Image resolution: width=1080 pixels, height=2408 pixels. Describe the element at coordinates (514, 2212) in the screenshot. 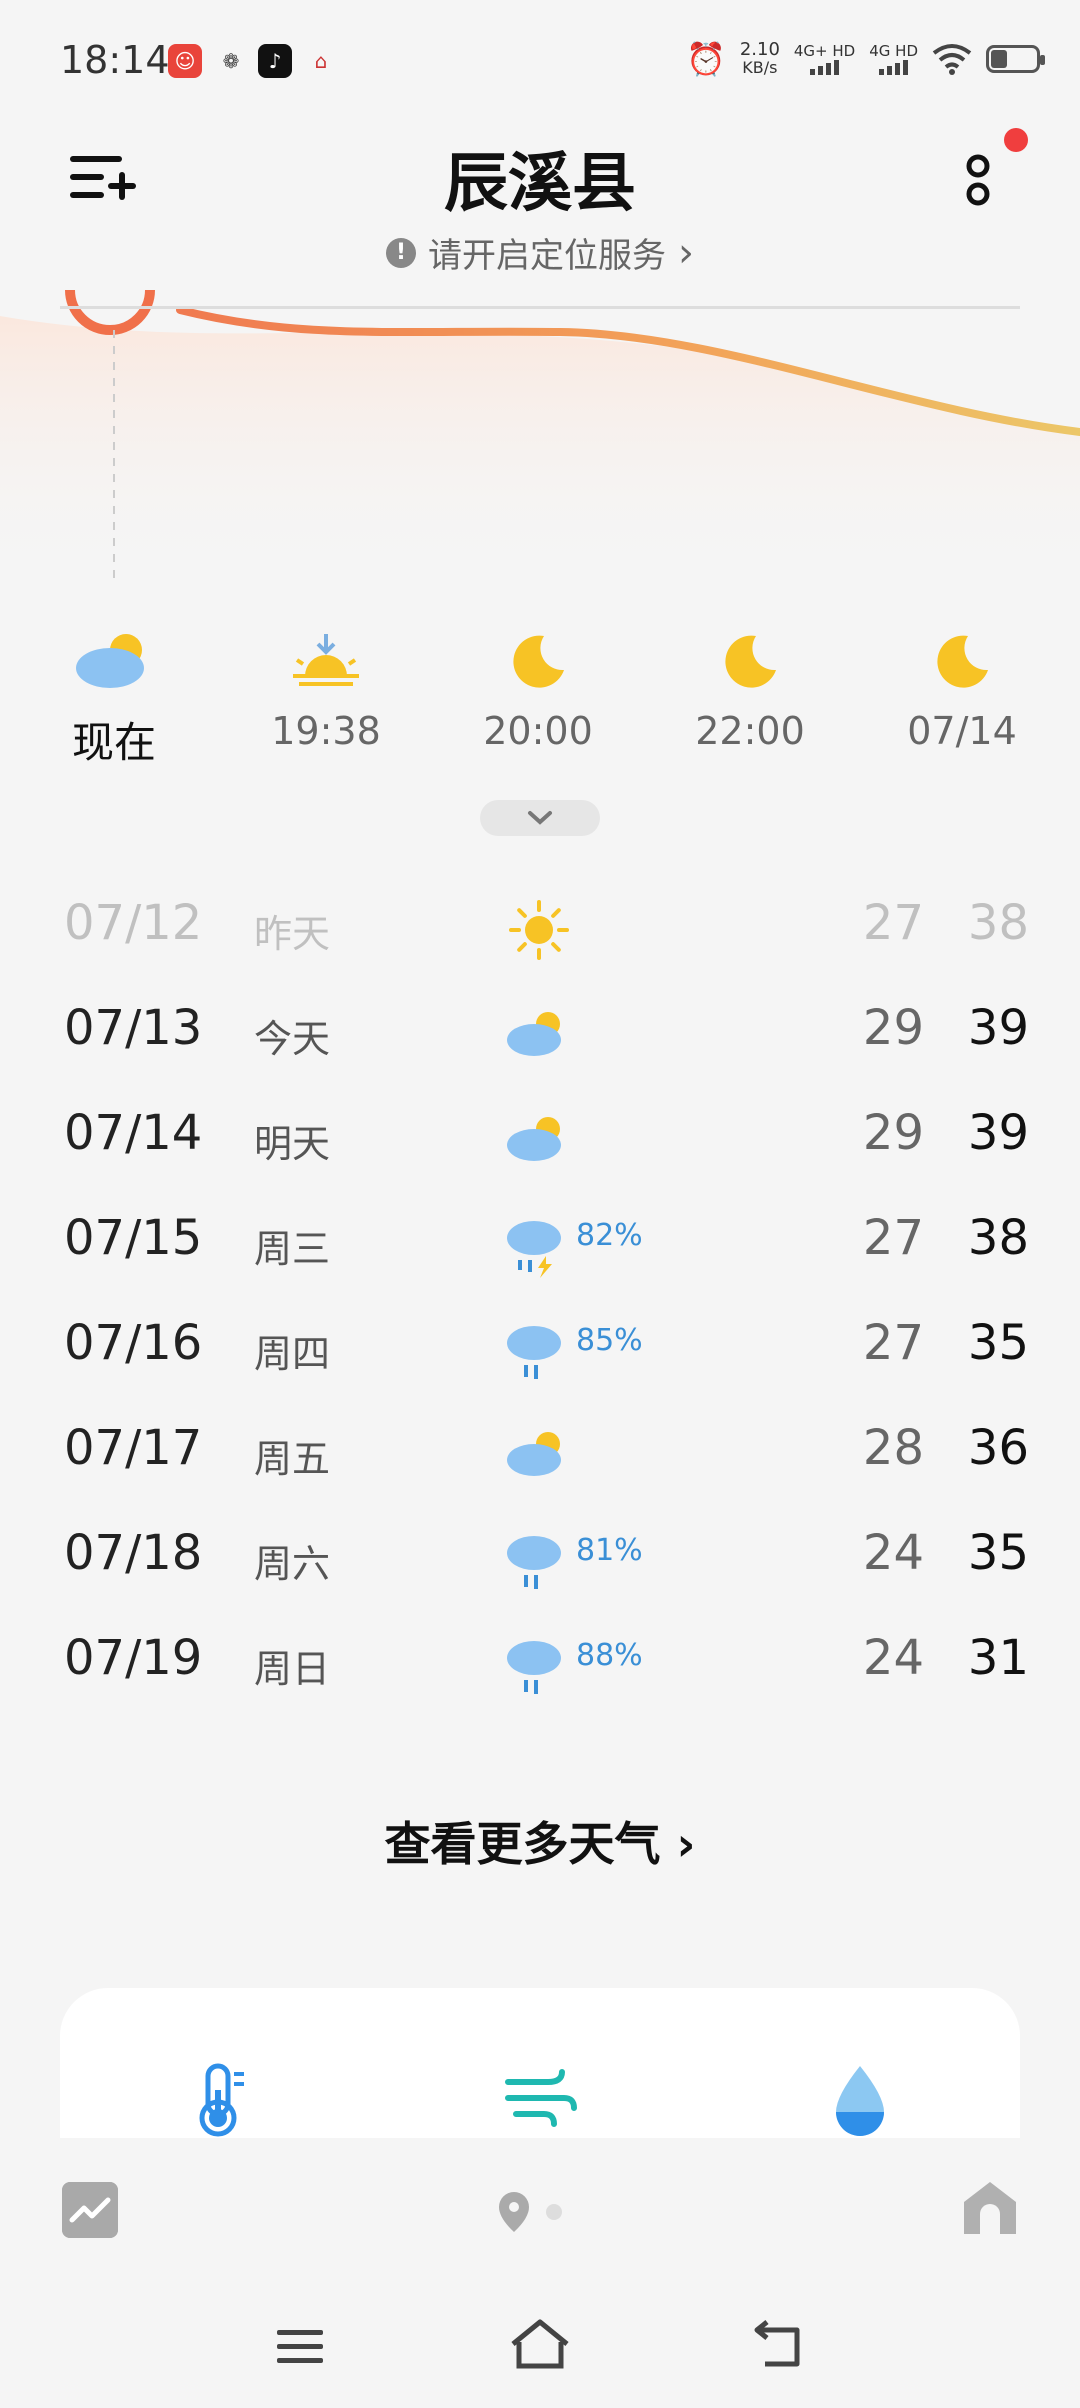

I see `location-pin-icon` at that location.